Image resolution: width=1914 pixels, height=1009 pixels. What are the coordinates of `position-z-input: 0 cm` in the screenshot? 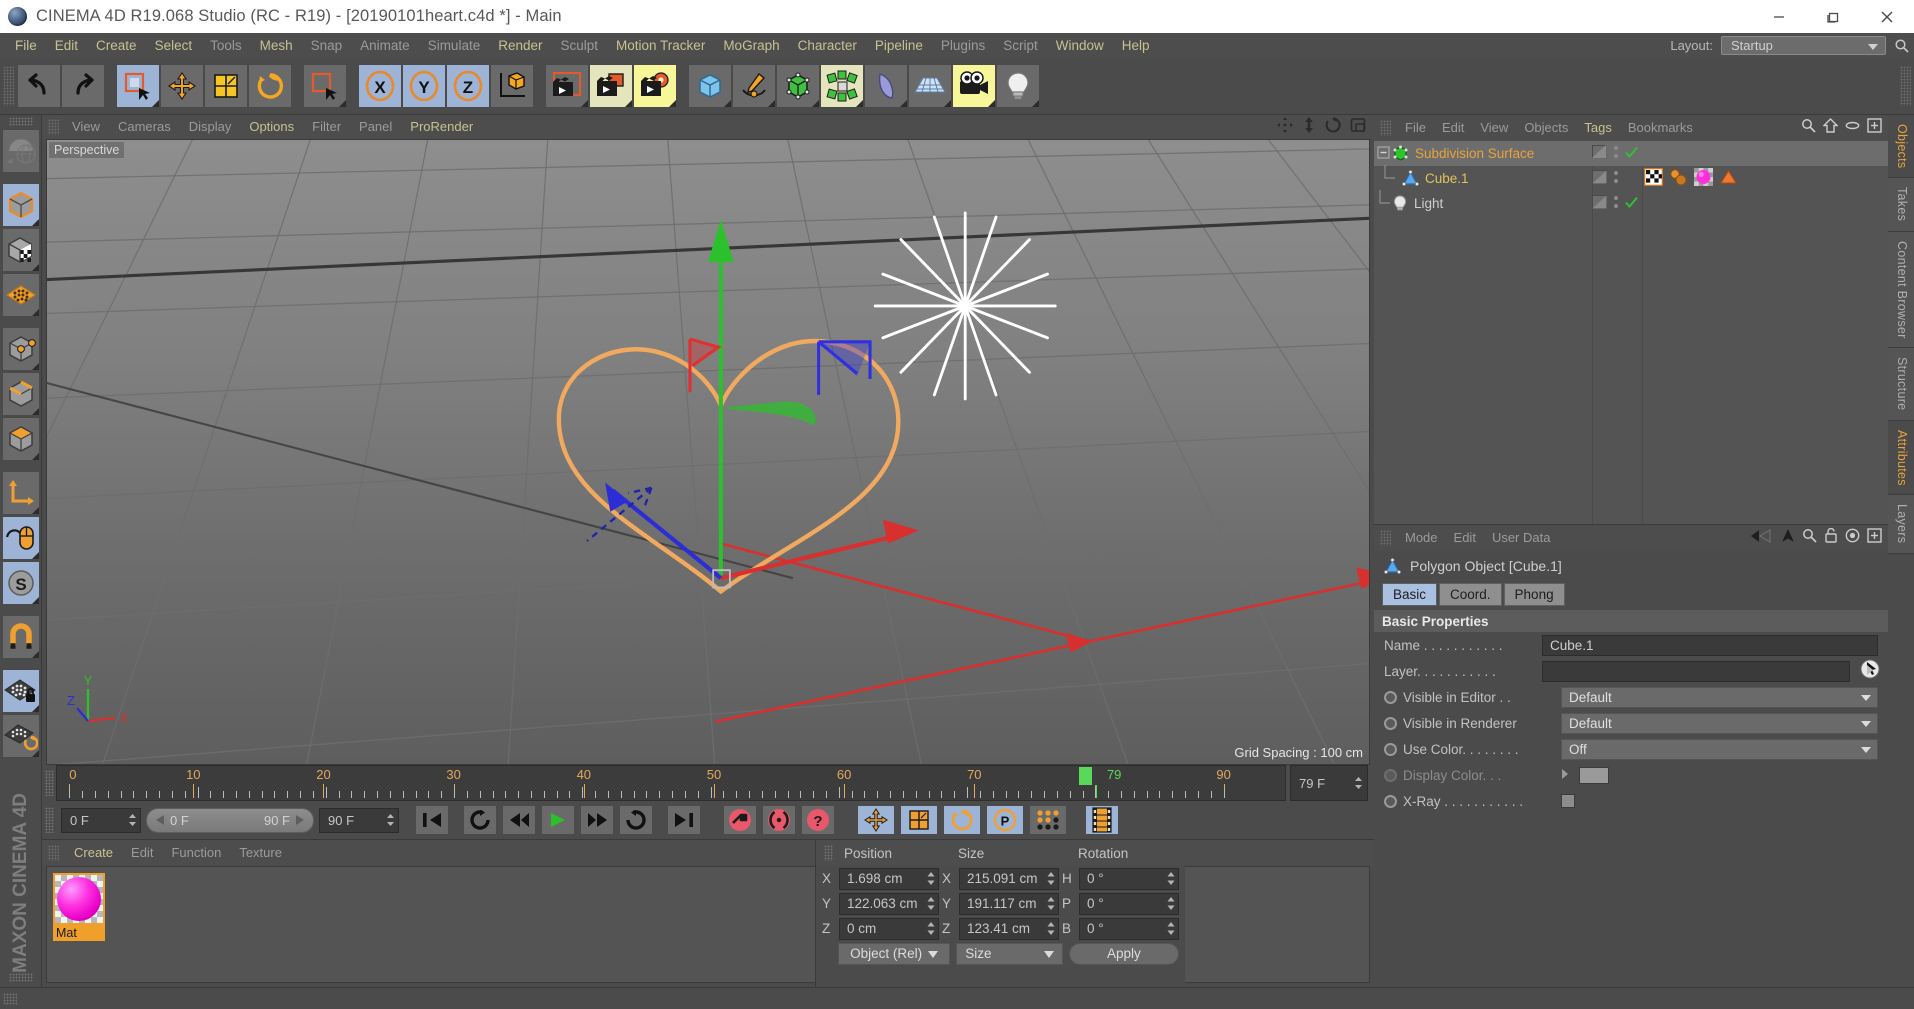 It's located at (889, 928).